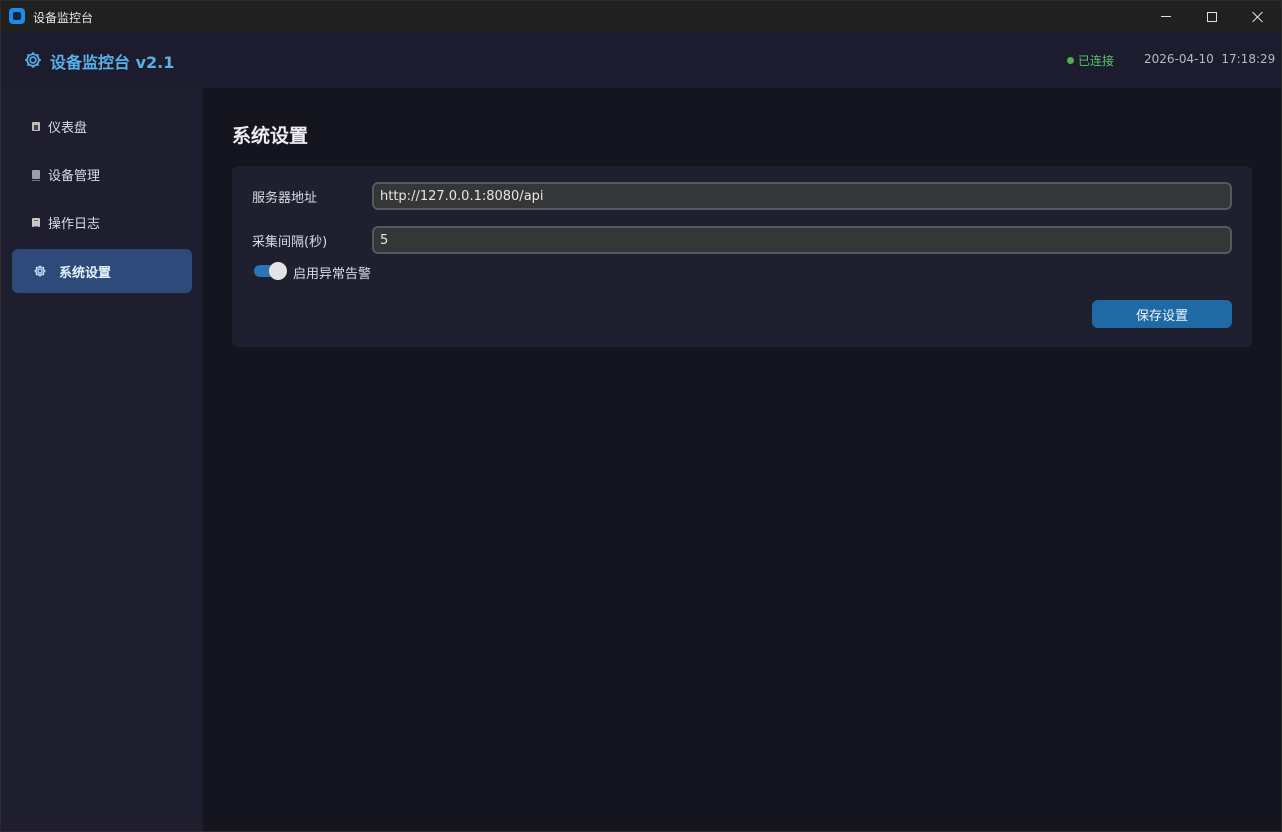 This screenshot has width=1282, height=832. Describe the element at coordinates (1096, 61) in the screenshot. I see `connection-status: 已连接` at that location.